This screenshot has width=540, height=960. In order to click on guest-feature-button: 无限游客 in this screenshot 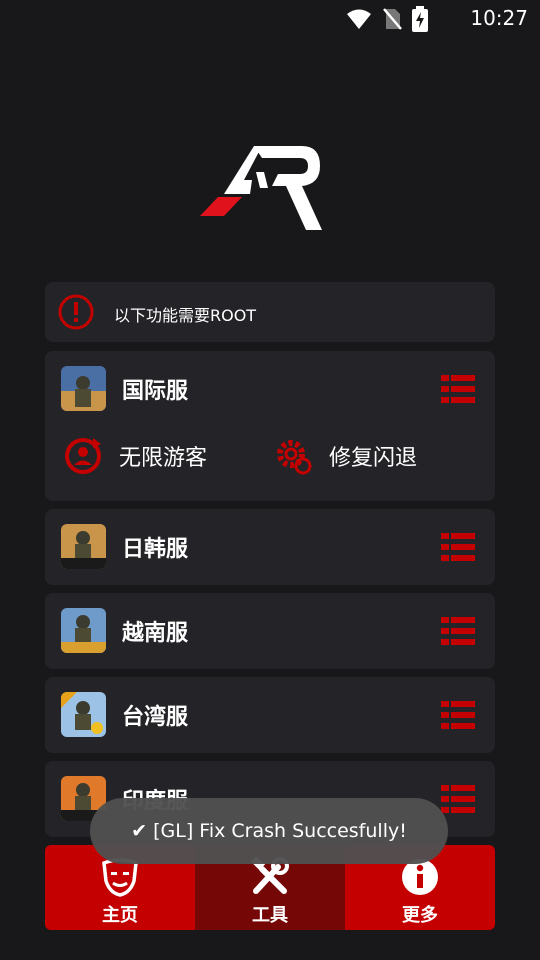, I will do `click(135, 456)`.